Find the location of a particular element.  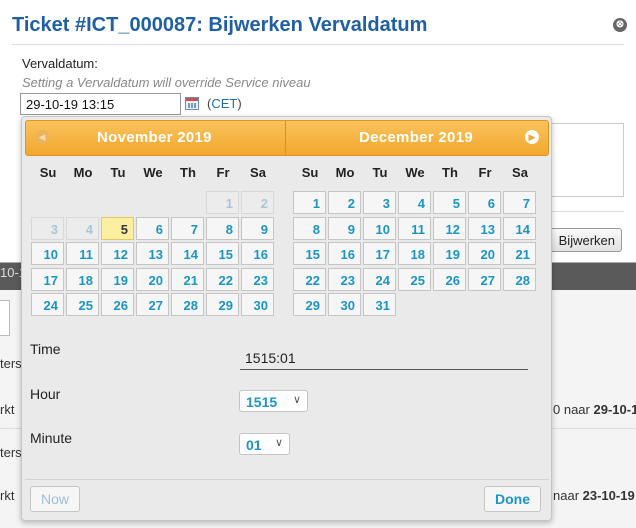

datepicker-footer-divider is located at coordinates (287, 479).